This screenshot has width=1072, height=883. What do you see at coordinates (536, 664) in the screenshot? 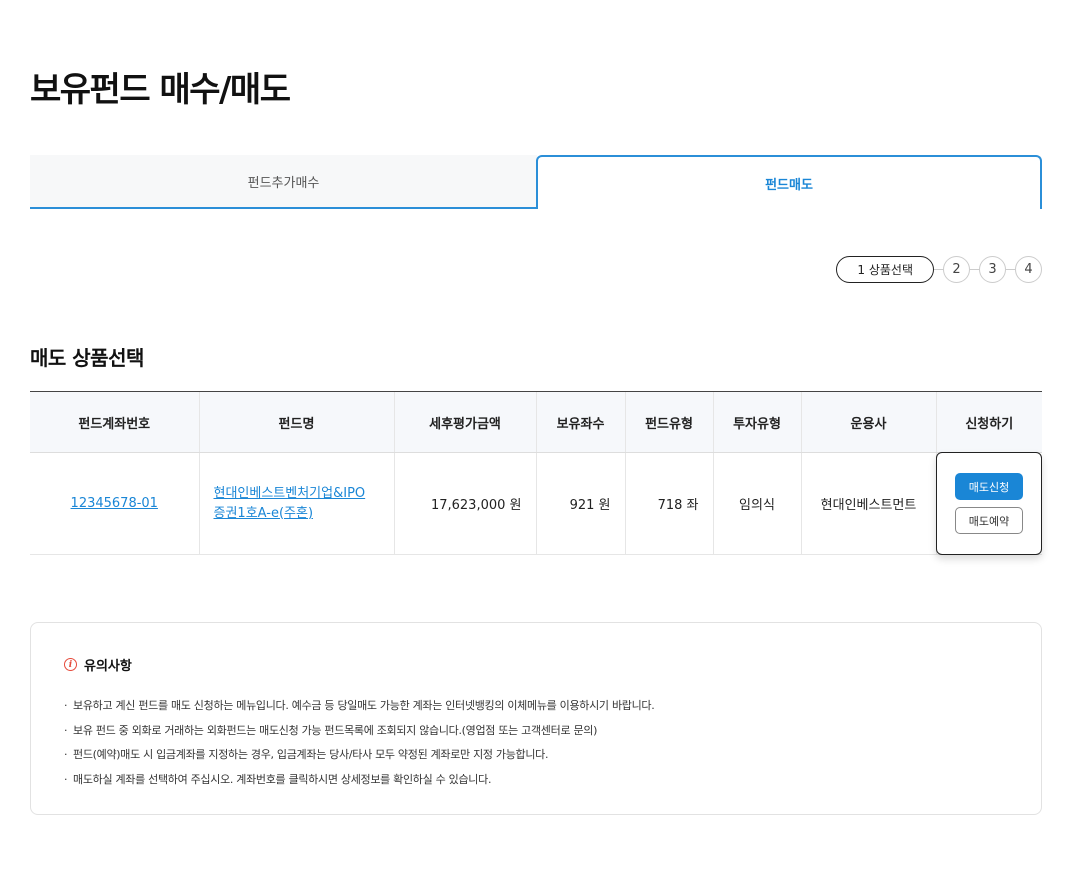
I see `notice-header: i 유의사항` at bounding box center [536, 664].